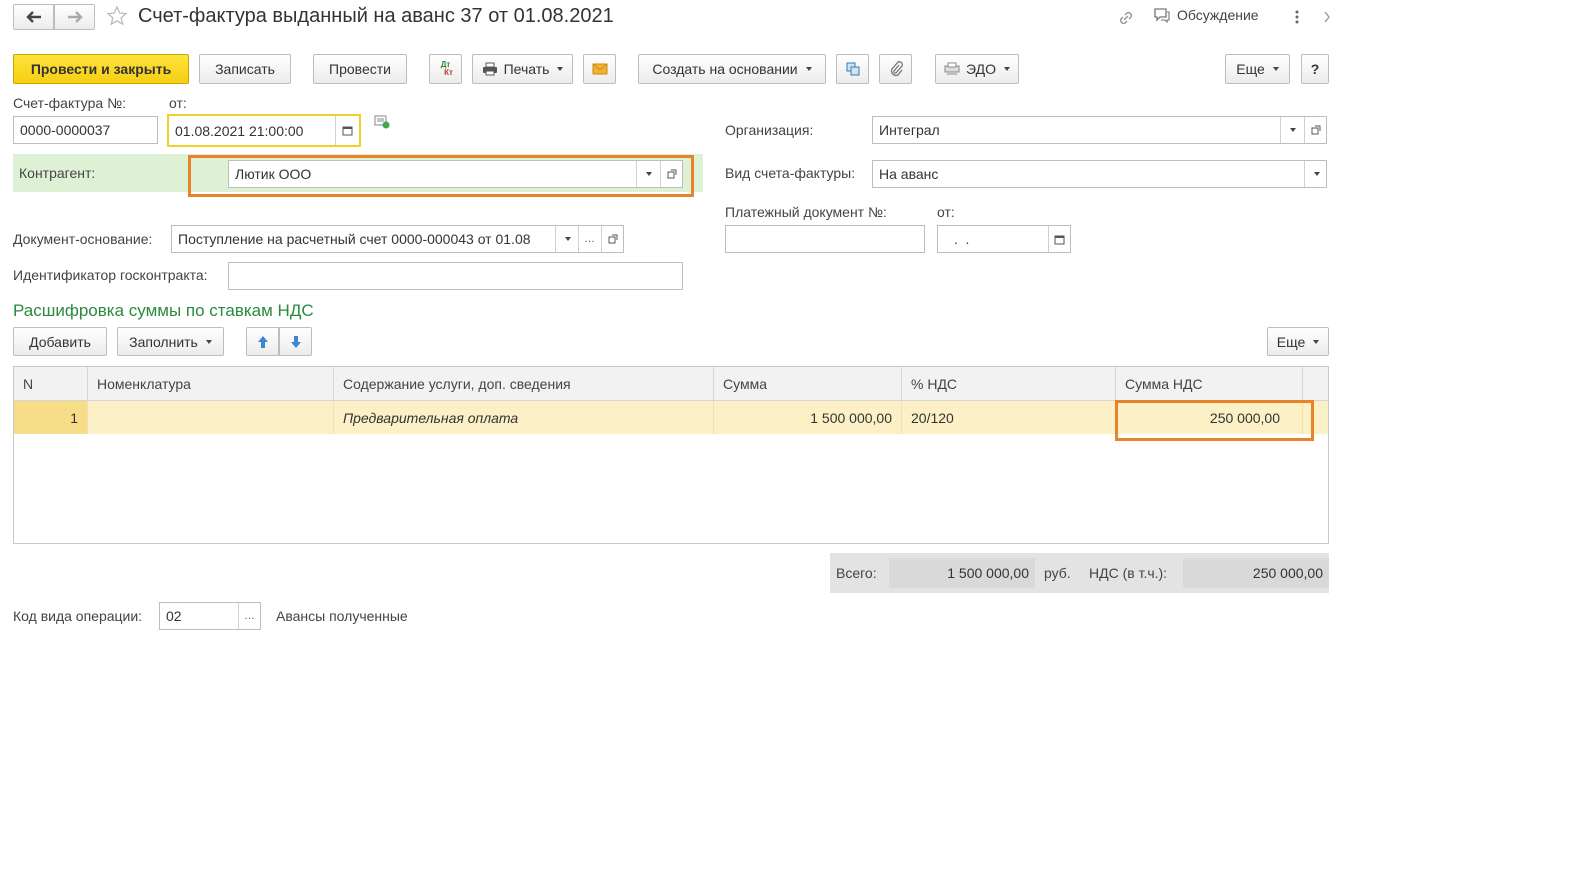 The width and height of the screenshot is (1582, 890). I want to click on operation-code-value: 02, so click(174, 616).